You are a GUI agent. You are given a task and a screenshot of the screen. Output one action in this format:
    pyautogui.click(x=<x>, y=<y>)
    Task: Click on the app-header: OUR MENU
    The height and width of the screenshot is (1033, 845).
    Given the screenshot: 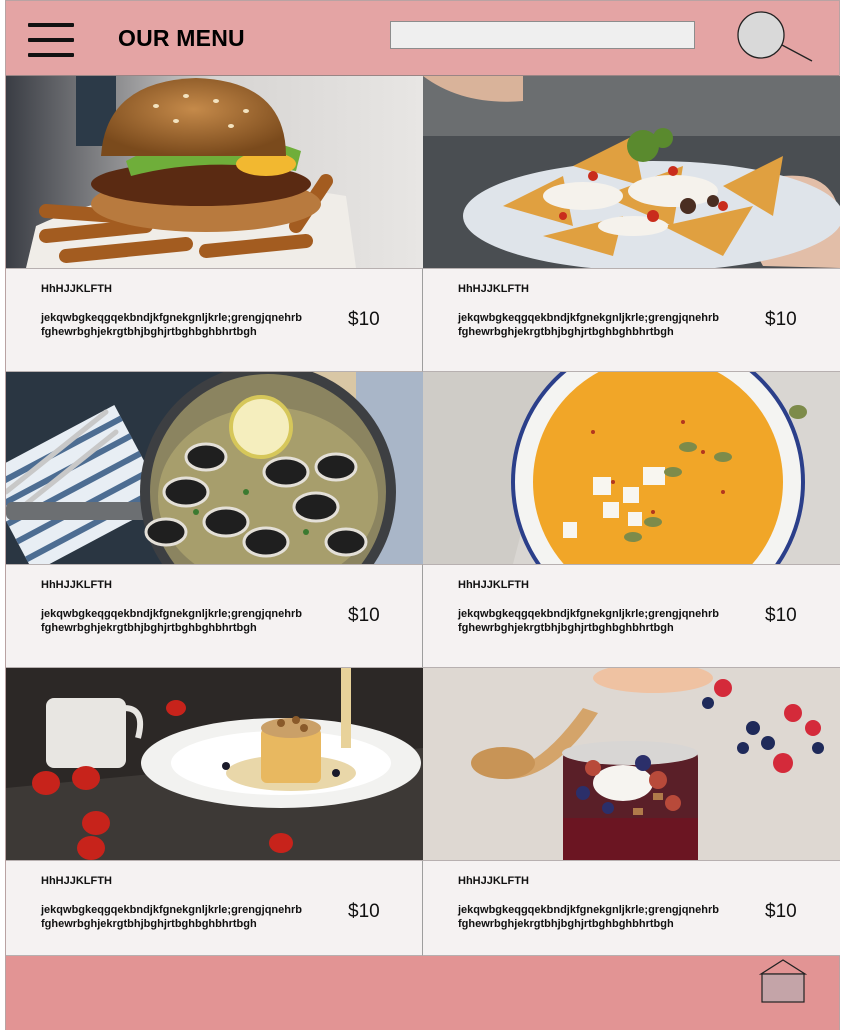 What is the action you would take?
    pyautogui.click(x=422, y=38)
    